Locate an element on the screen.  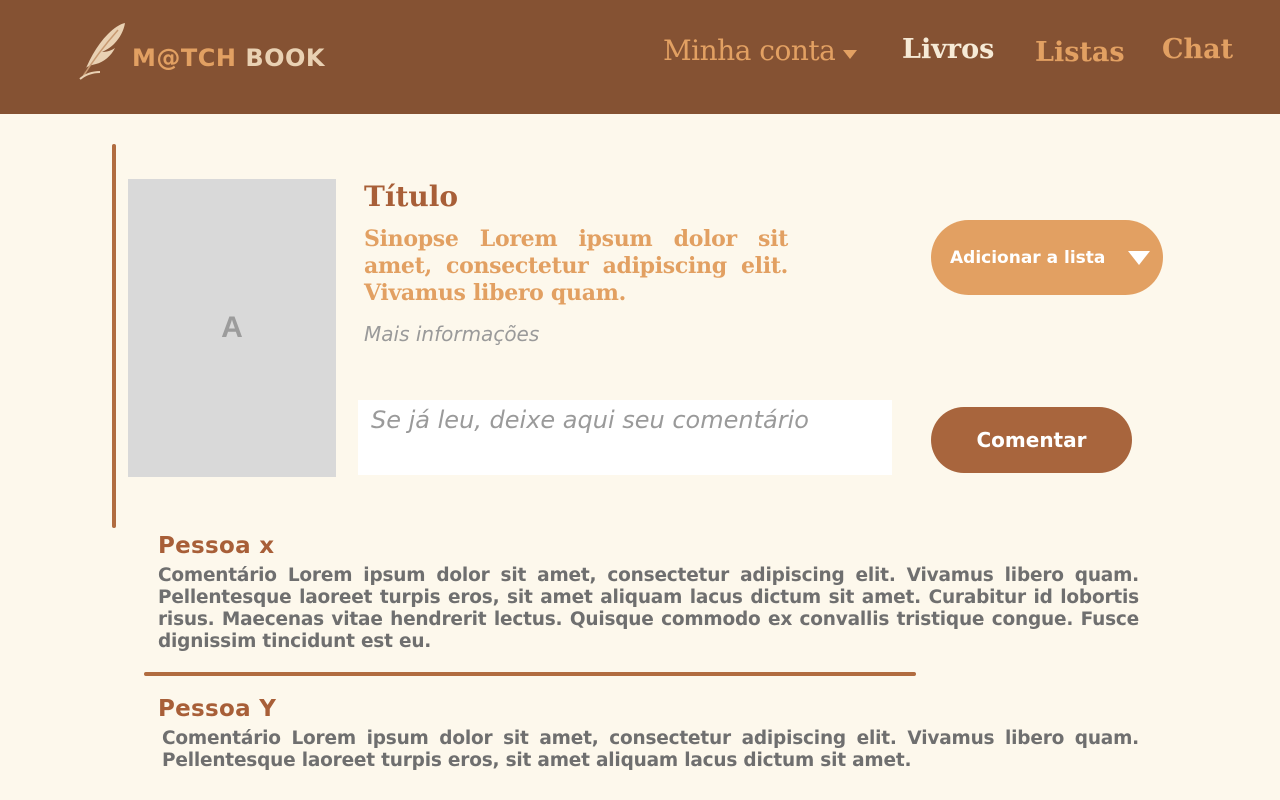
feather-quill-icon is located at coordinates (102, 51).